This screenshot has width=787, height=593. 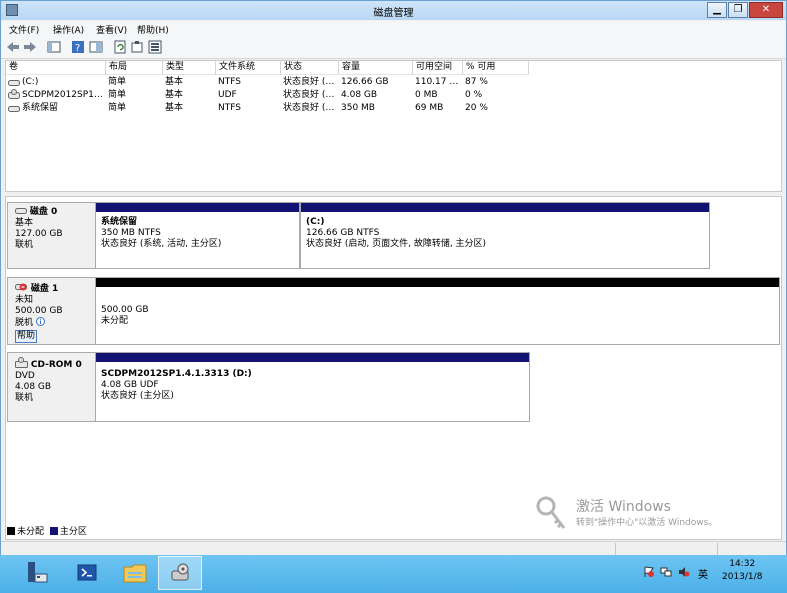 I want to click on properties-icon, so click(x=137, y=47).